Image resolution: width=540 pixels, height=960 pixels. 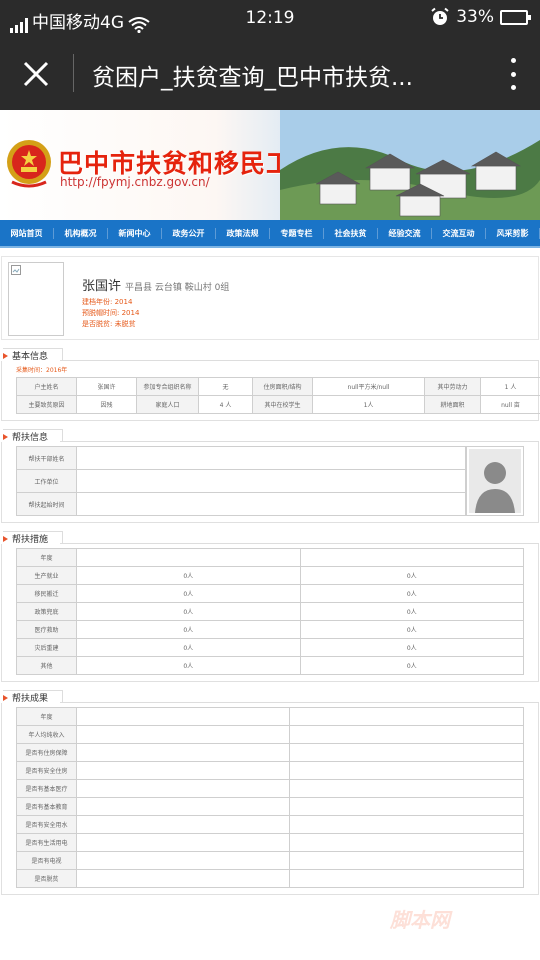 I want to click on table-cell: 家庭人口, so click(x=167, y=404).